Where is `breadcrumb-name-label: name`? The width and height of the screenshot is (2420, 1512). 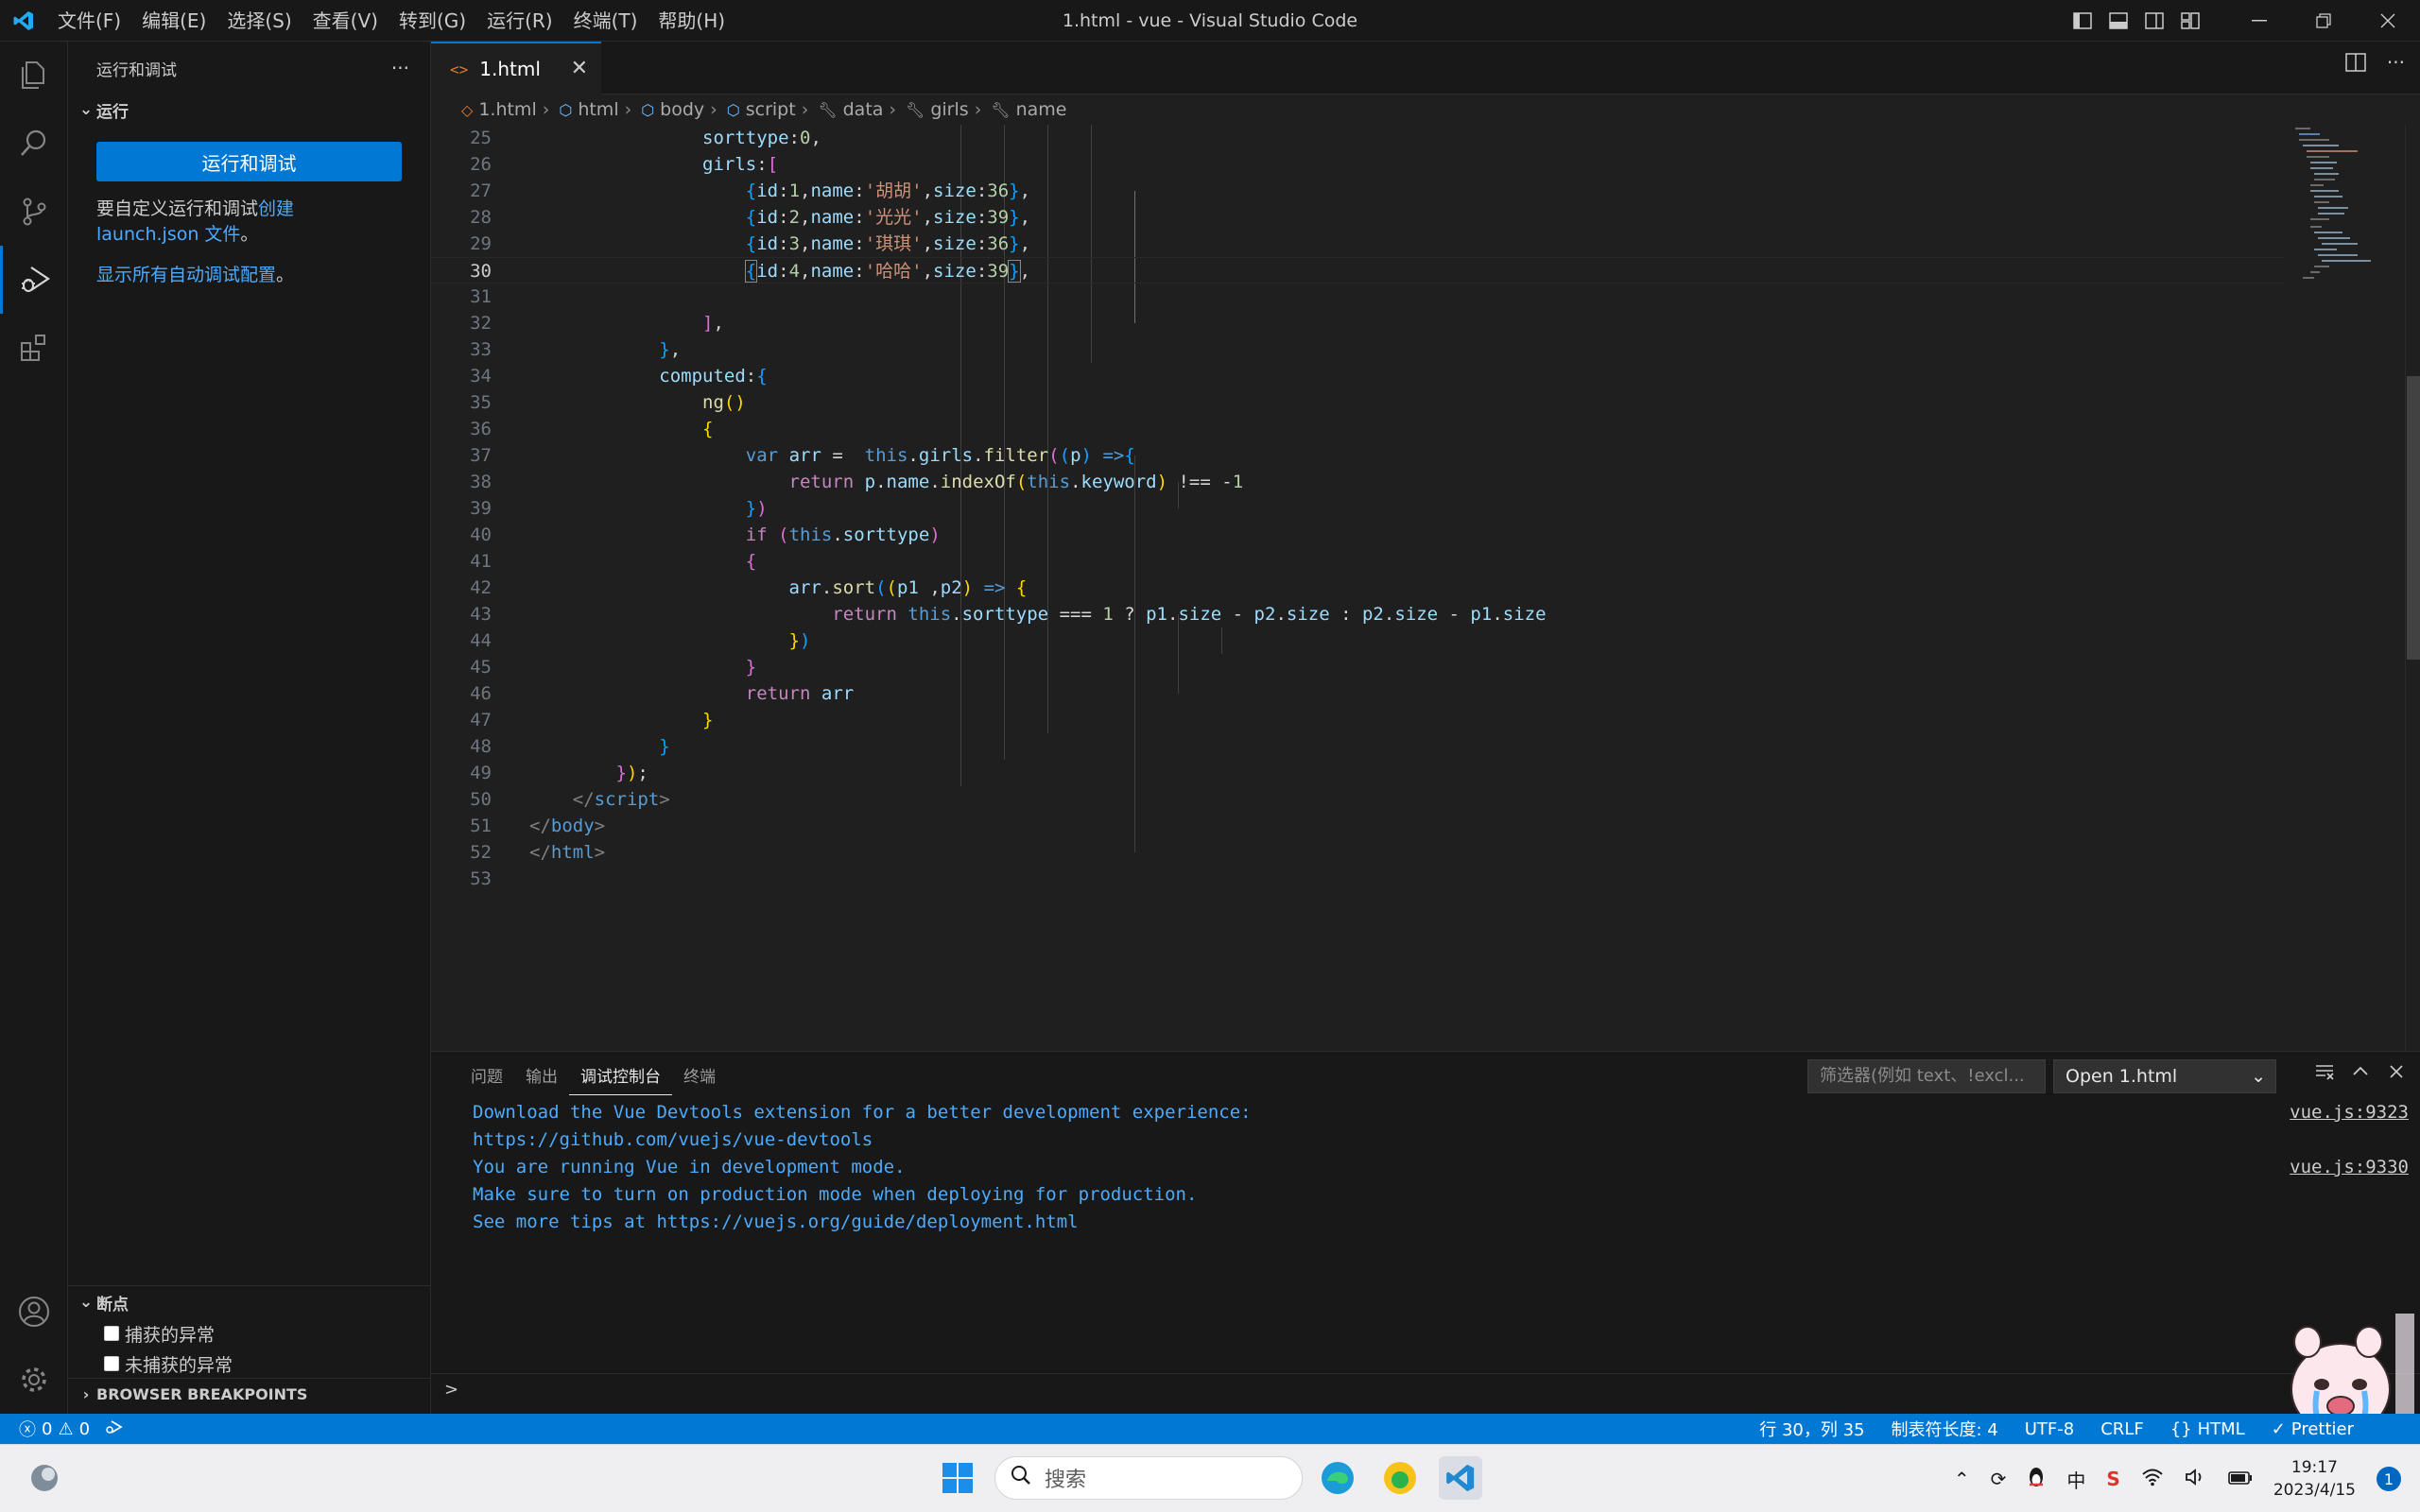
breadcrumb-name-label: name is located at coordinates (1041, 109).